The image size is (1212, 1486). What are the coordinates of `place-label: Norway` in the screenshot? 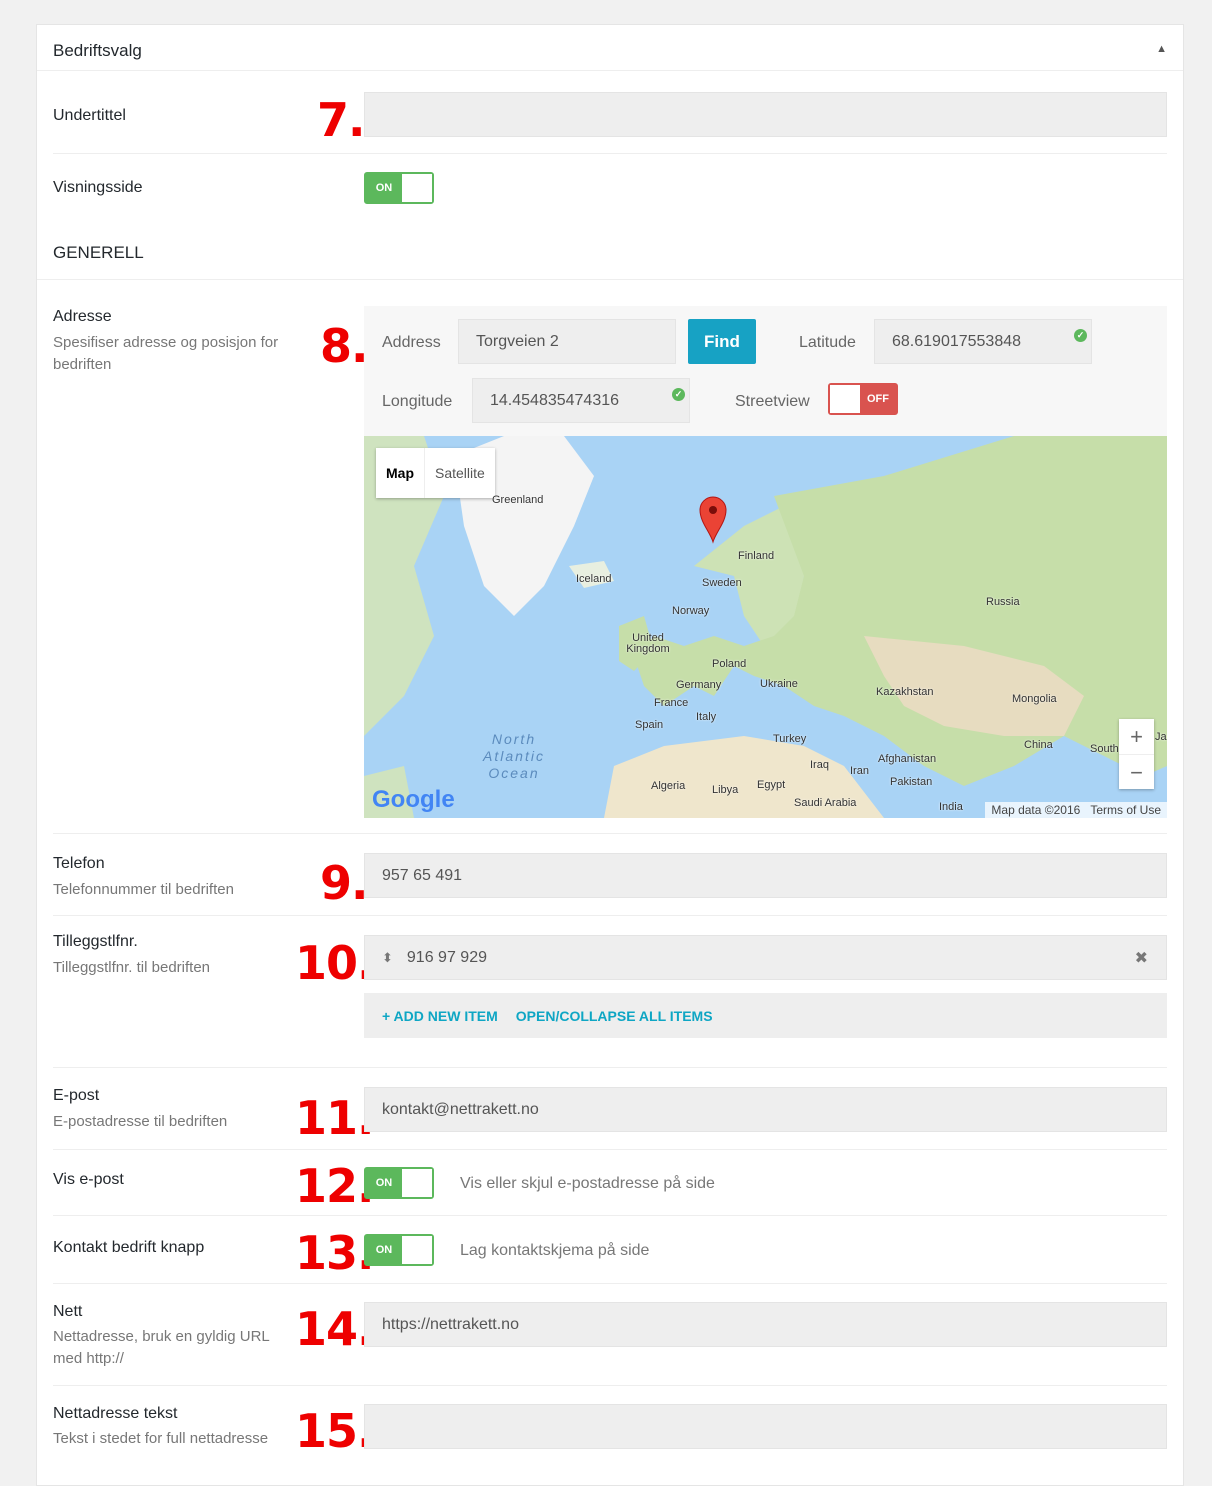 It's located at (691, 611).